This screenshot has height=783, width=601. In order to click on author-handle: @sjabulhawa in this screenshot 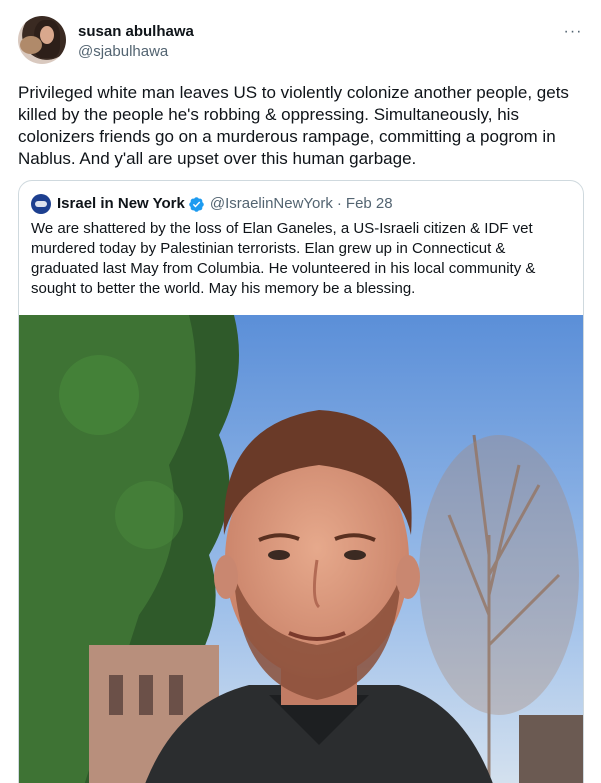, I will do `click(136, 52)`.